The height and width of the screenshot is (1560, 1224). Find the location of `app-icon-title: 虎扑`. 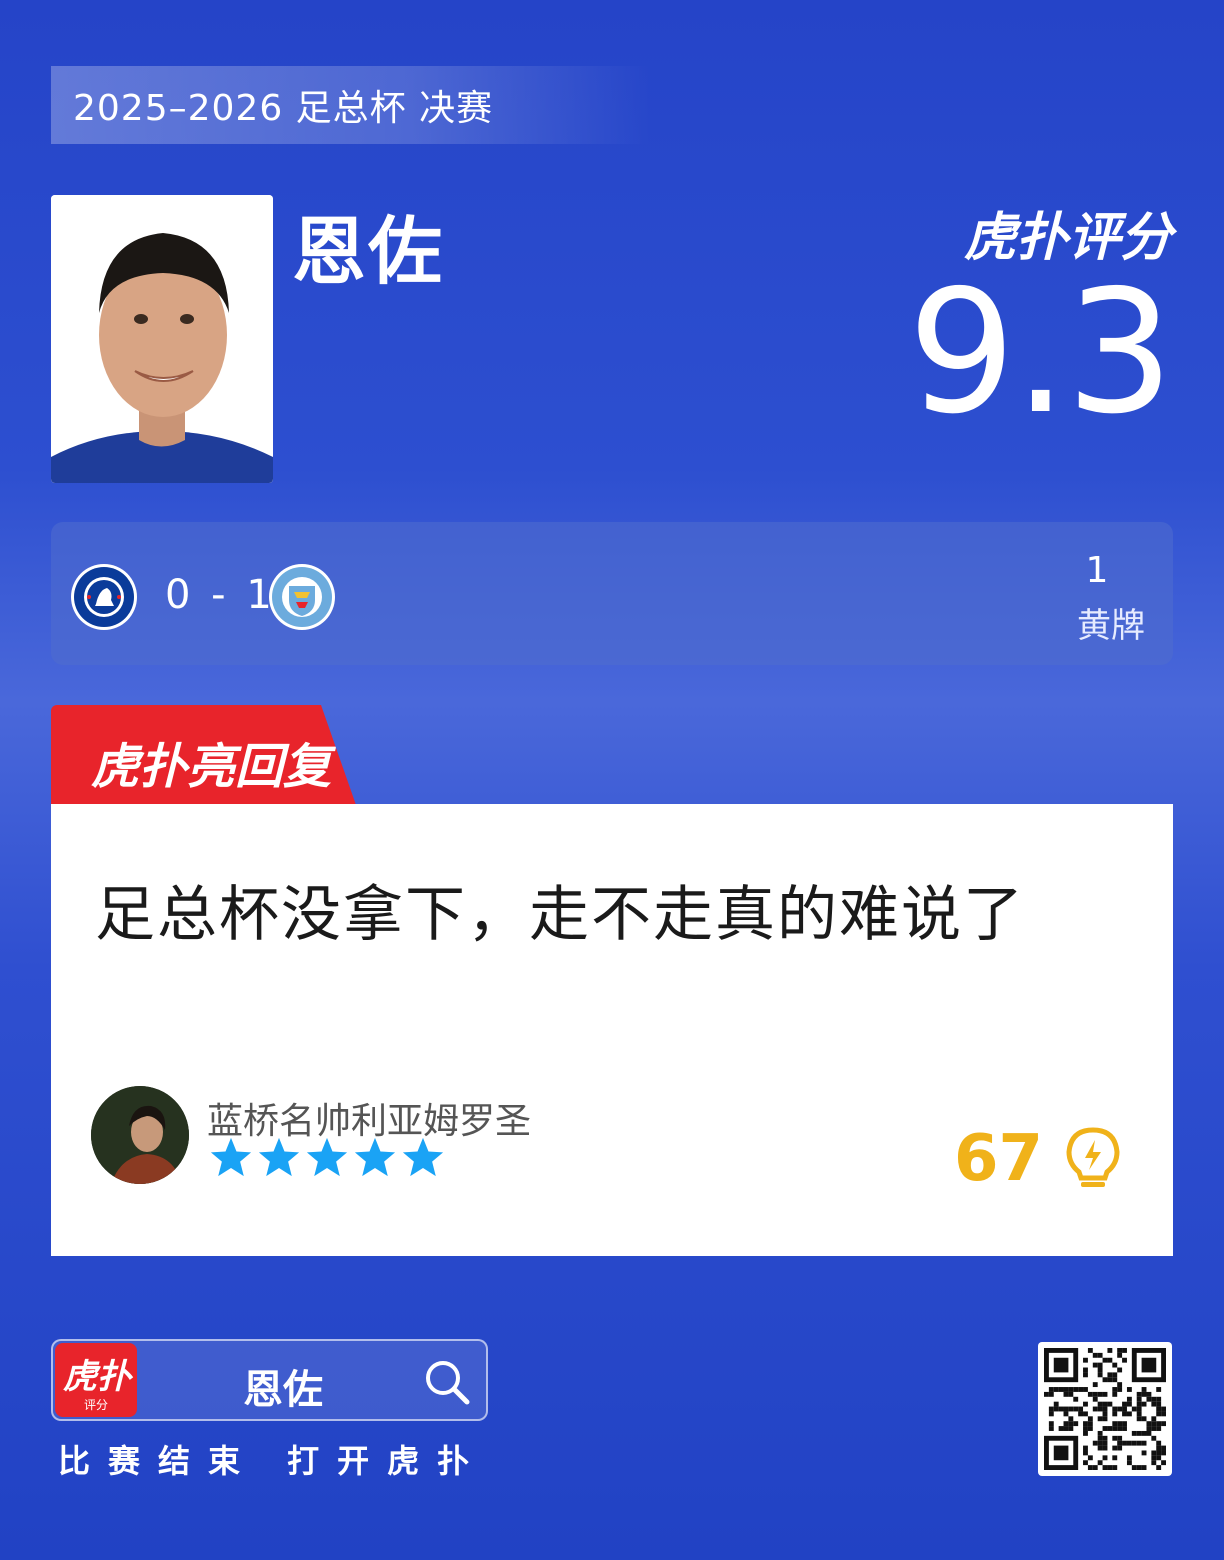

app-icon-title: 虎扑 is located at coordinates (97, 1377).